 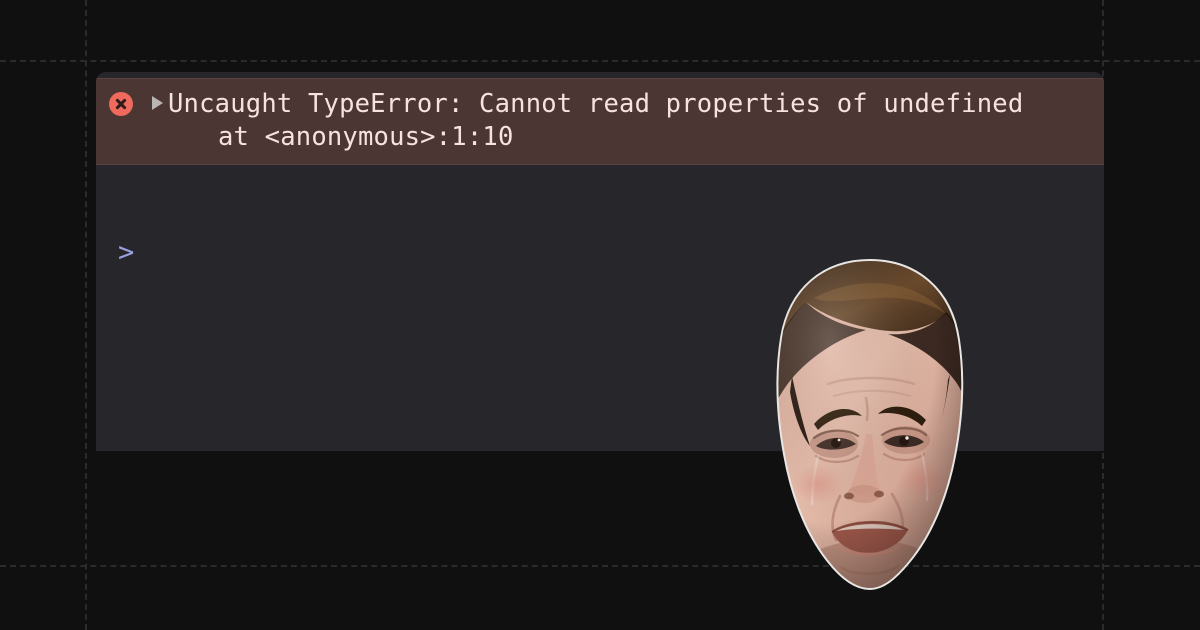 I want to click on tear-streak-right, so click(x=924, y=477).